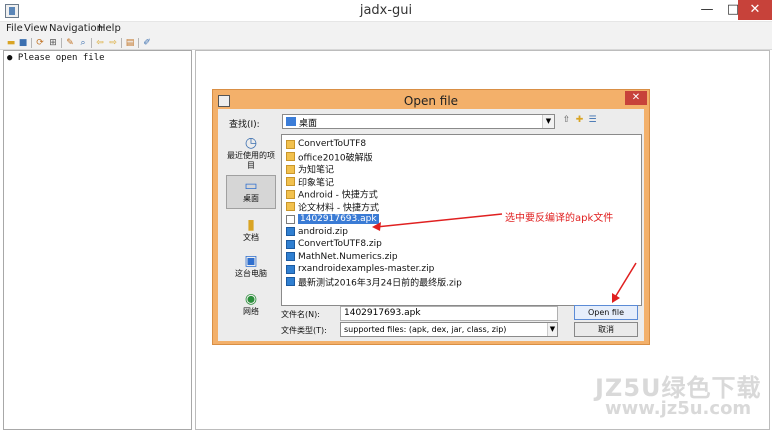 The image size is (772, 432). What do you see at coordinates (251, 186) in the screenshot?
I see `desktop-icon: ▭` at bounding box center [251, 186].